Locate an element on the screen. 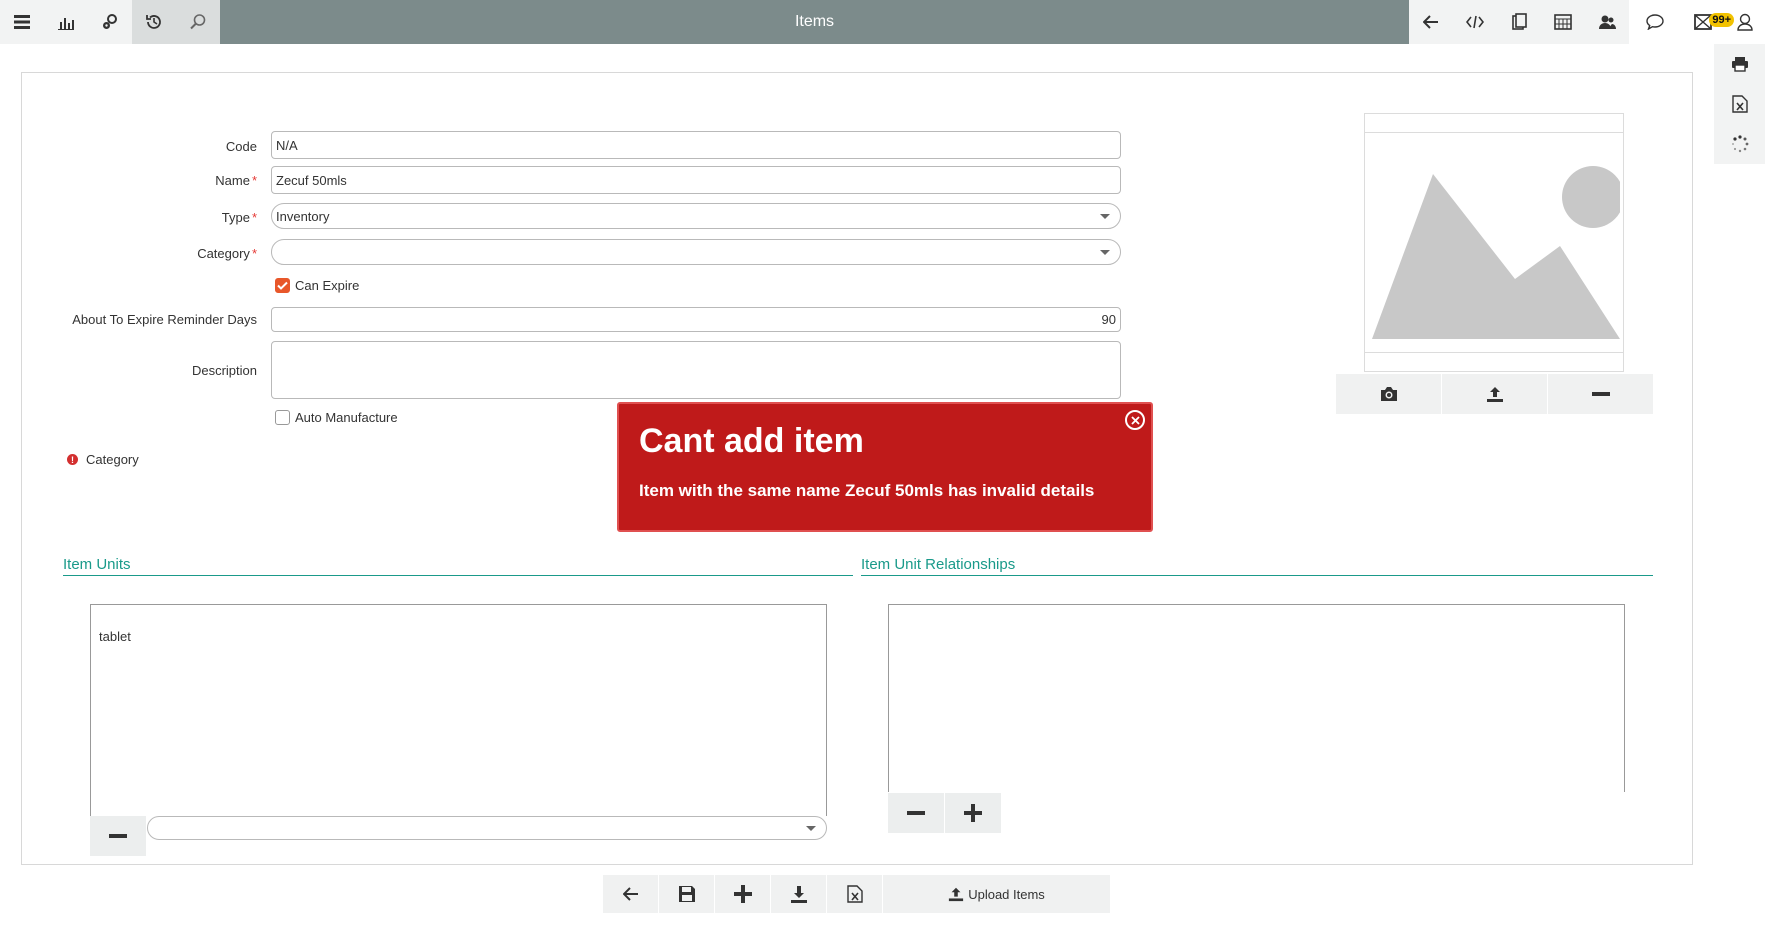 The width and height of the screenshot is (1765, 933). printer-icon is located at coordinates (1739, 64).